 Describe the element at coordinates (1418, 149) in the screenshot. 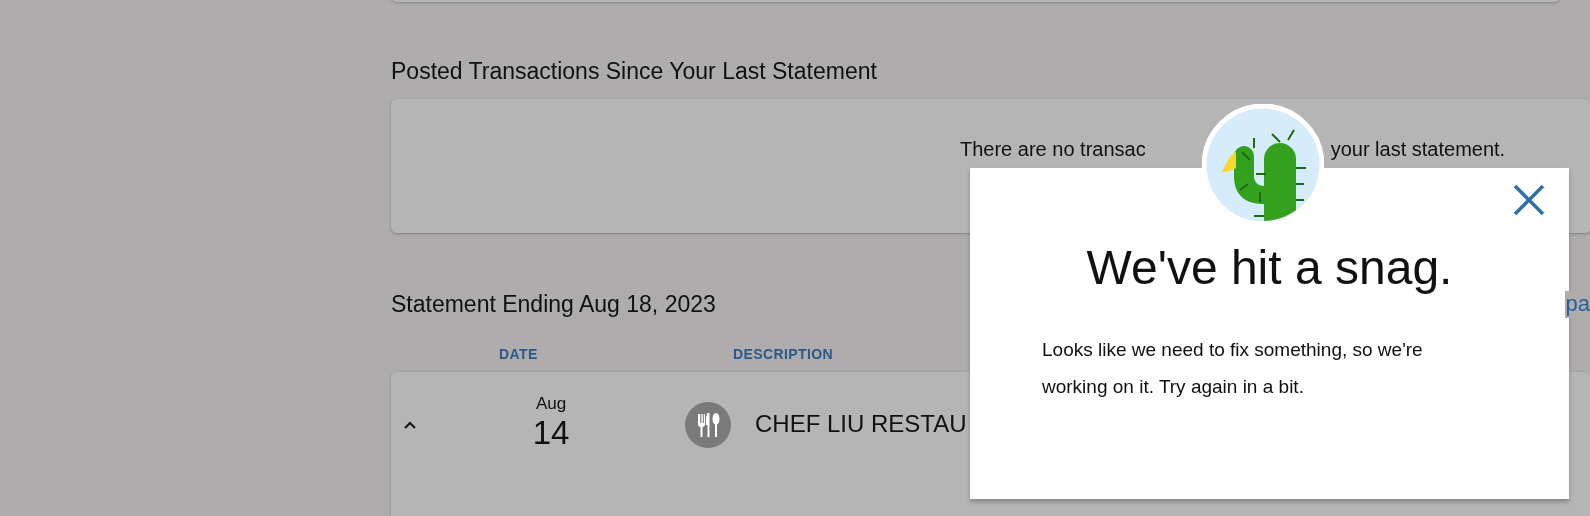

I see `empty-message: your last statement.` at that location.